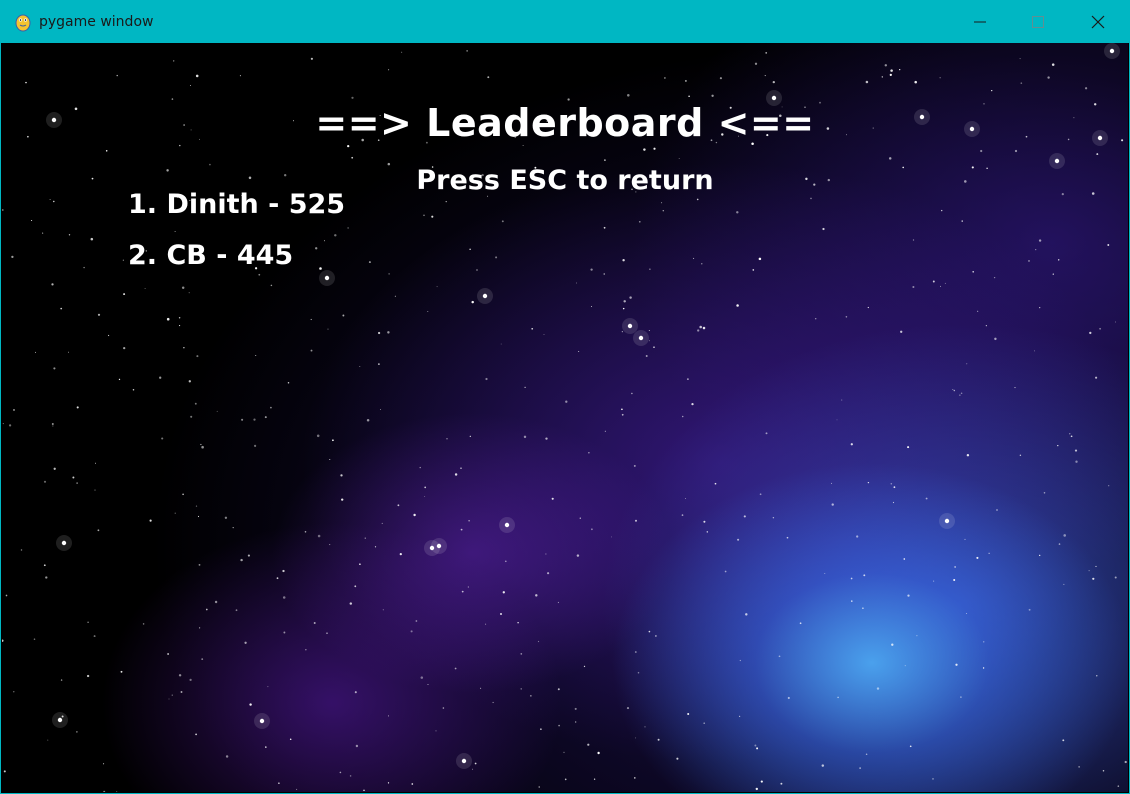 The image size is (1130, 794). What do you see at coordinates (96, 22) in the screenshot?
I see `window-title: pygame window` at bounding box center [96, 22].